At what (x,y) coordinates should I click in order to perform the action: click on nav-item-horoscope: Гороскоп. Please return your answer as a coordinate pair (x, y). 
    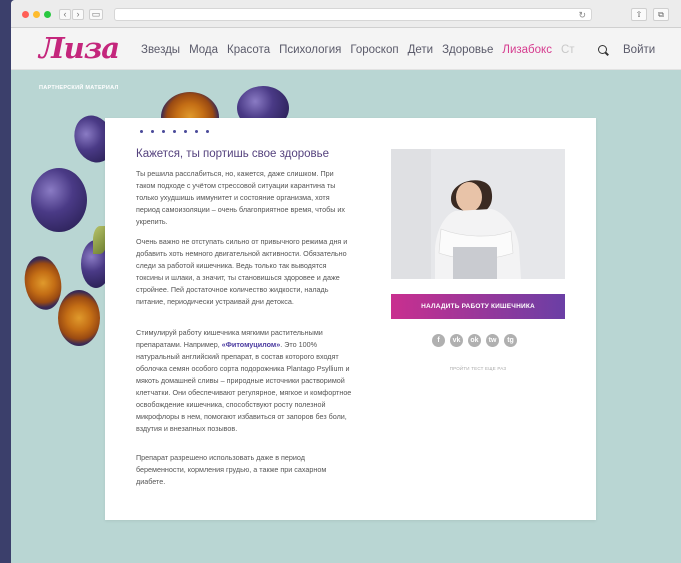
    Looking at the image, I should click on (374, 50).